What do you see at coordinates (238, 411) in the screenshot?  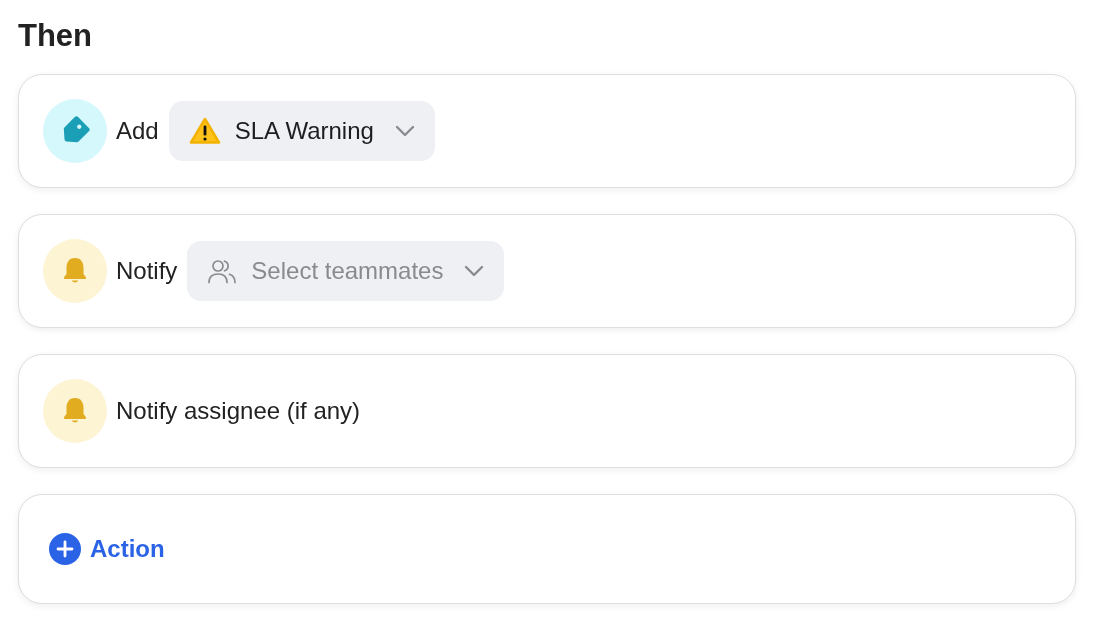 I see `action-label: Notify assignee (if any)` at bounding box center [238, 411].